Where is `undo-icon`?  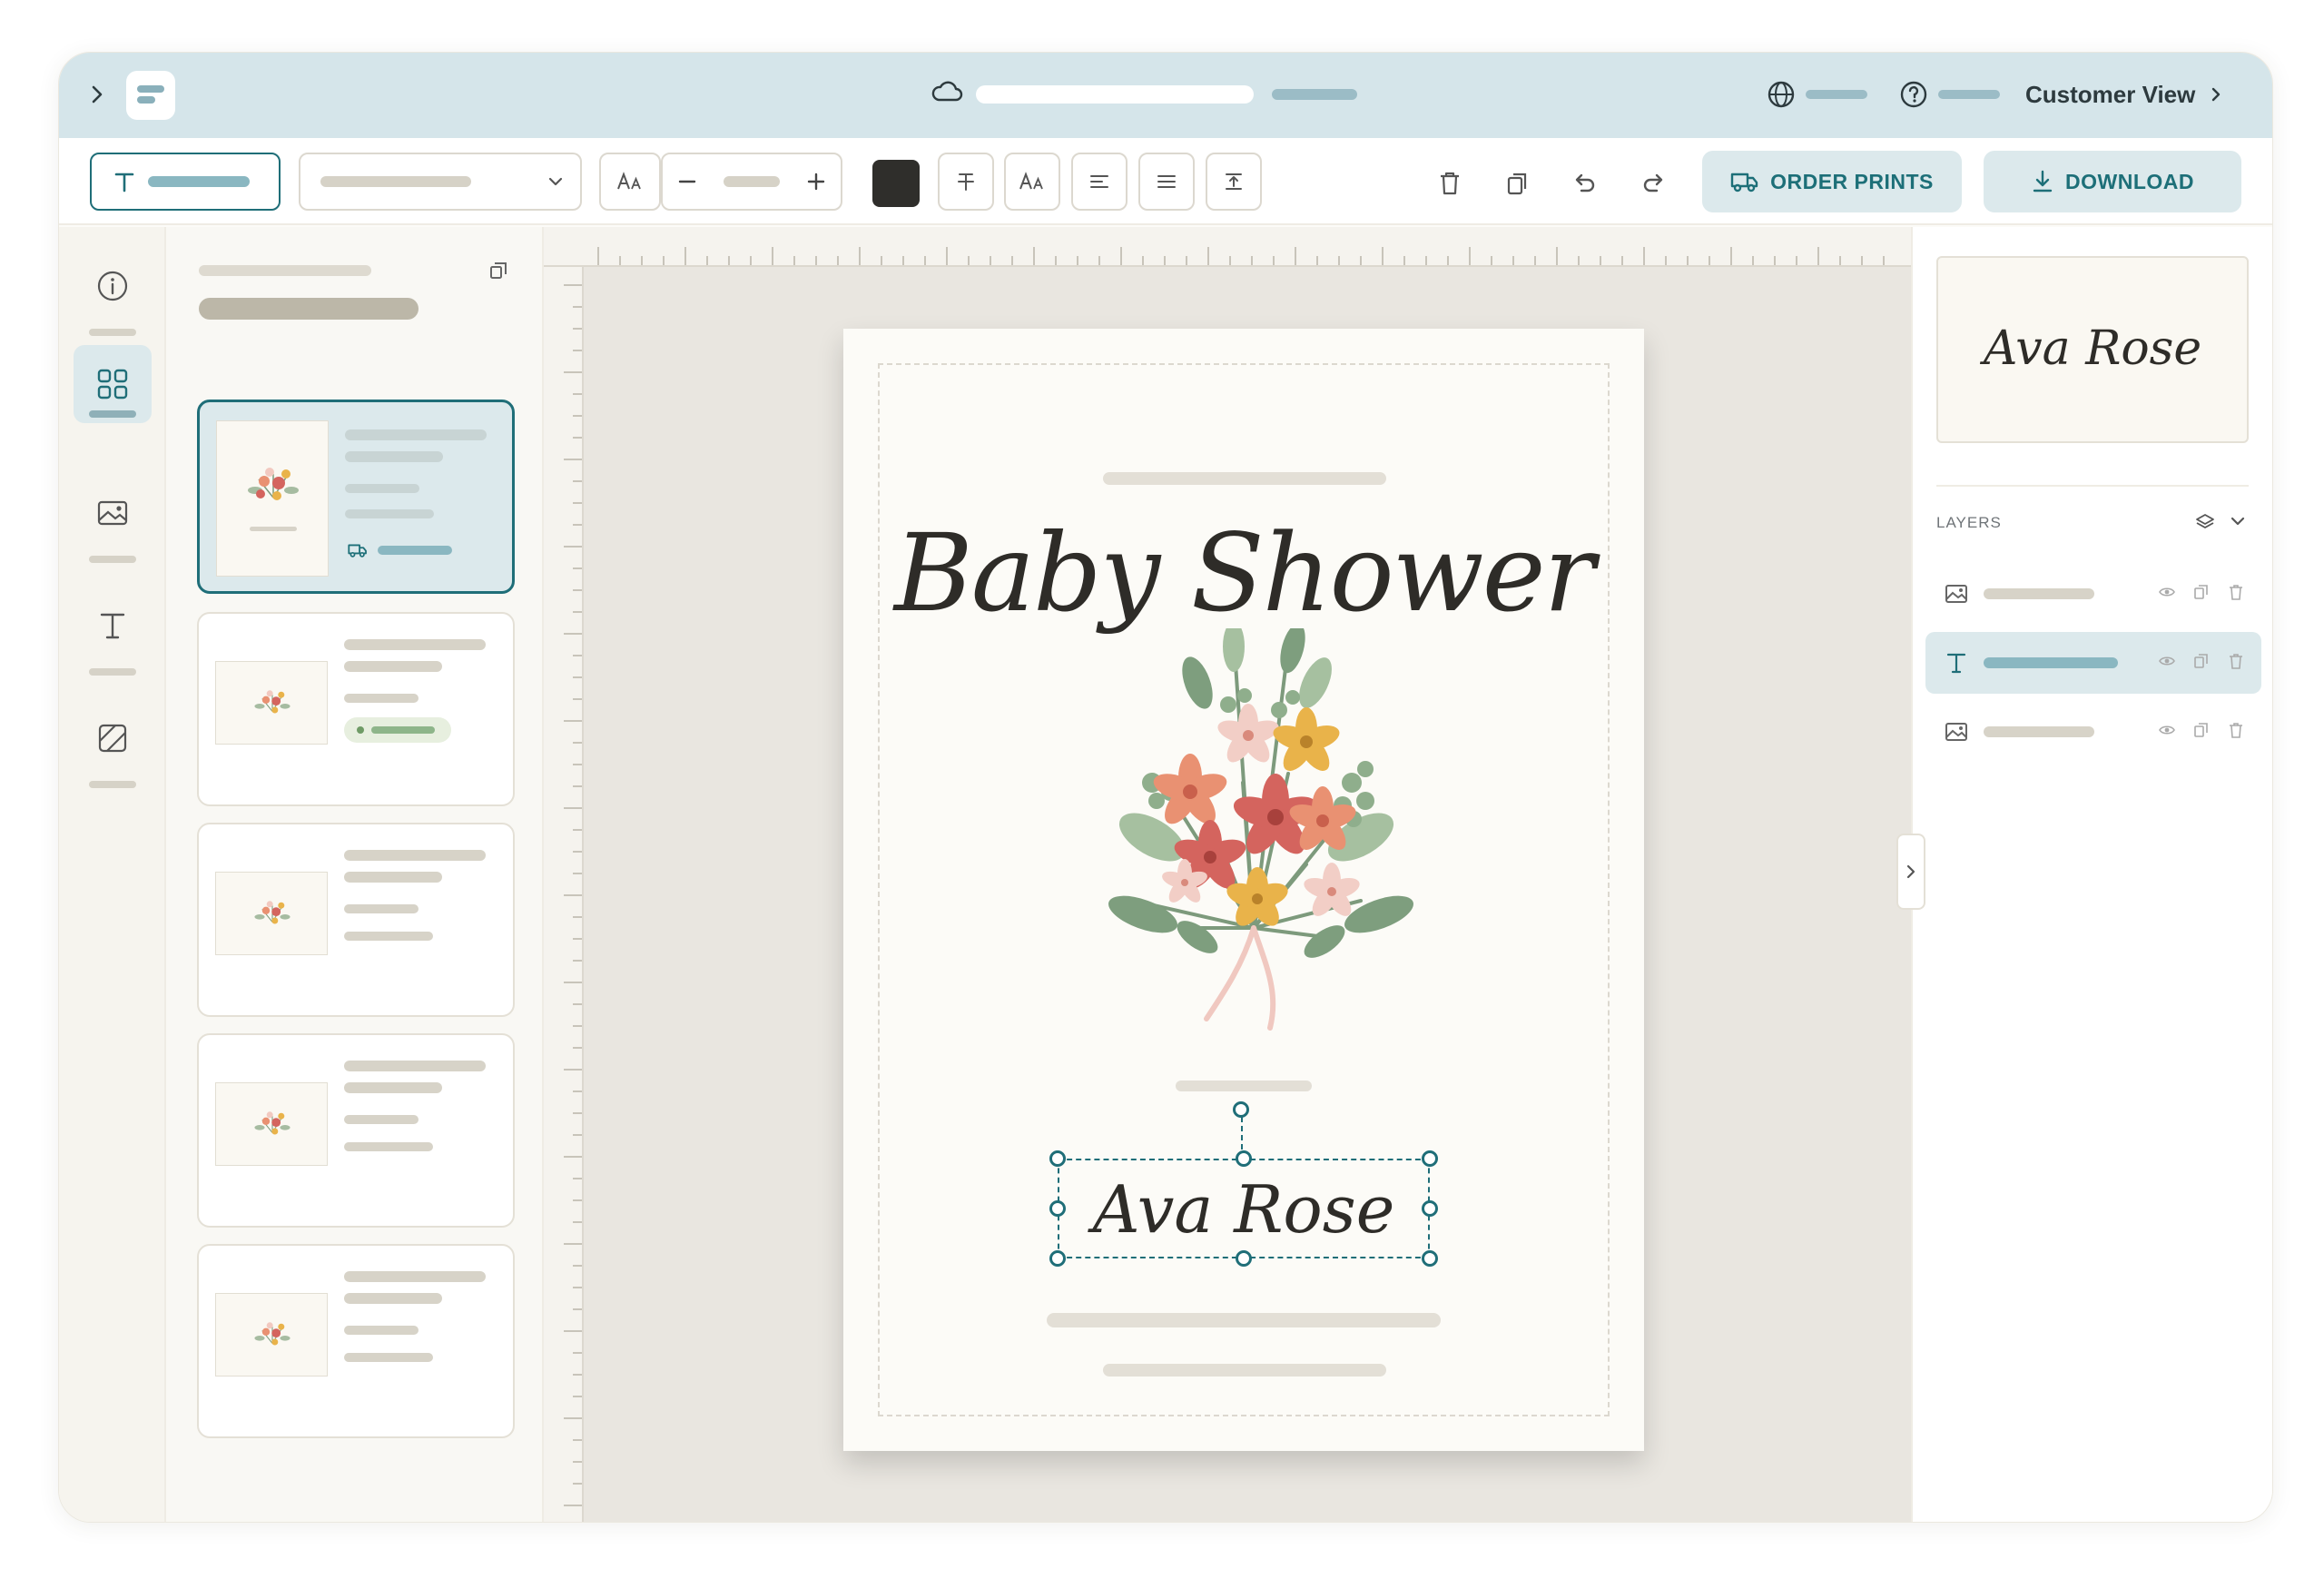 undo-icon is located at coordinates (1585, 183).